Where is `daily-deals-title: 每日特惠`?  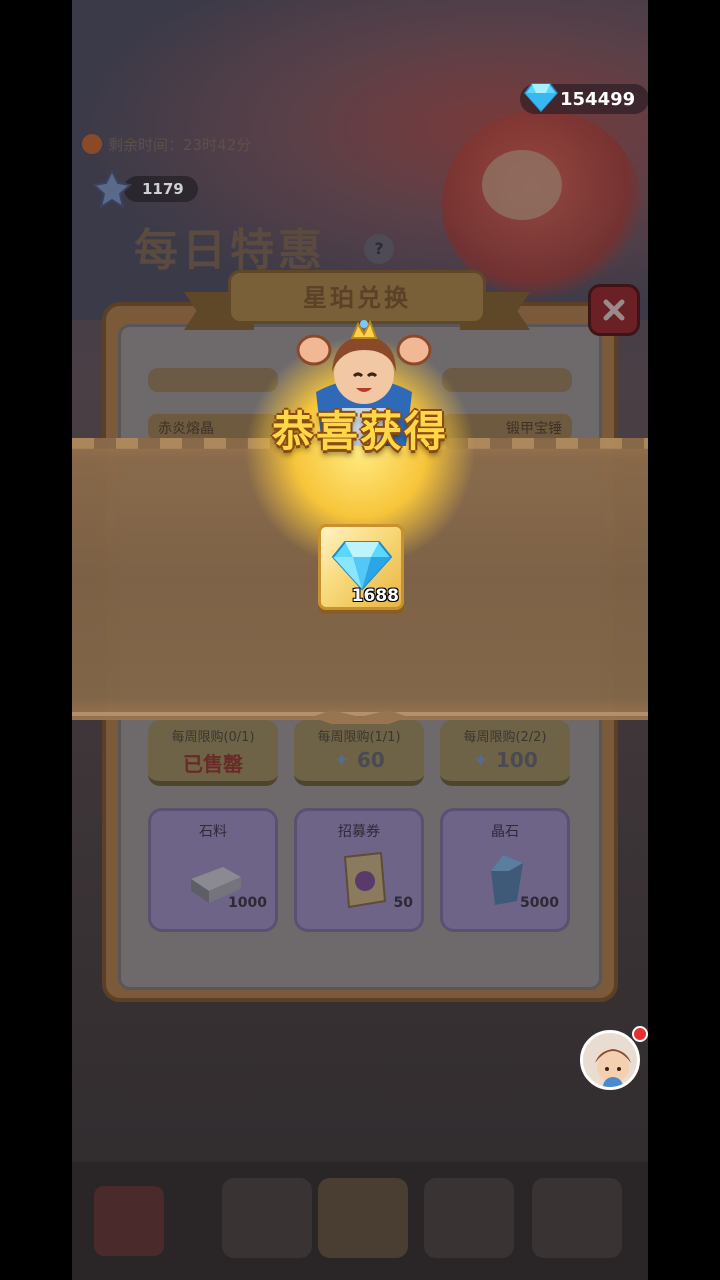
daily-deals-title: 每日特惠 is located at coordinates (230, 250).